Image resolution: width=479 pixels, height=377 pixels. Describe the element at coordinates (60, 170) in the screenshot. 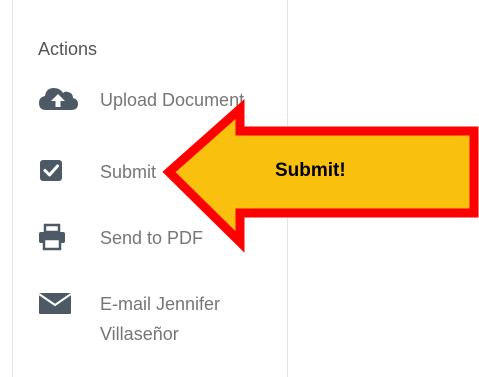

I see `checkbox-checked-icon` at that location.